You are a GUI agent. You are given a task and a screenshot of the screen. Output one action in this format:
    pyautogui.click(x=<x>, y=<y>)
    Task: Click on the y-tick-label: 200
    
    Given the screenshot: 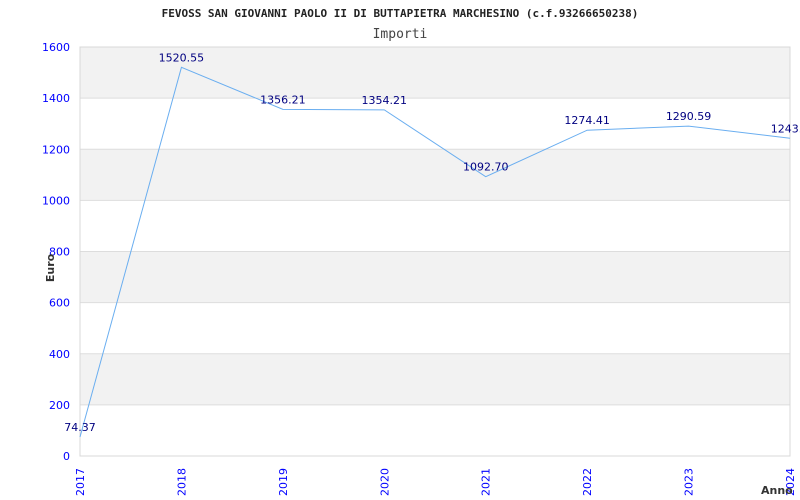 What is the action you would take?
    pyautogui.click(x=59, y=405)
    